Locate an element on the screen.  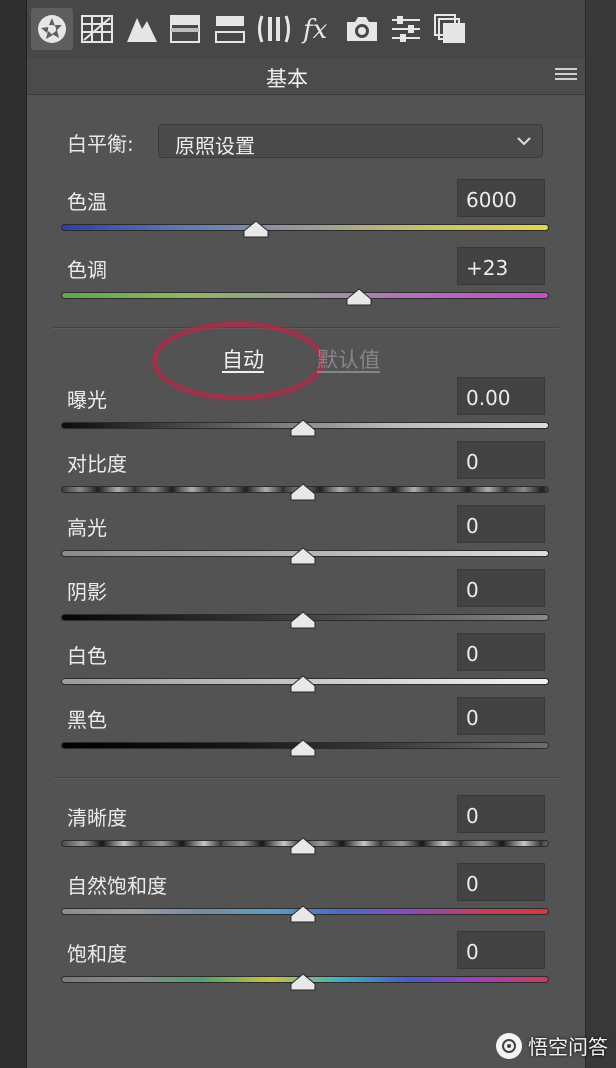
sliders-icon is located at coordinates (406, 29).